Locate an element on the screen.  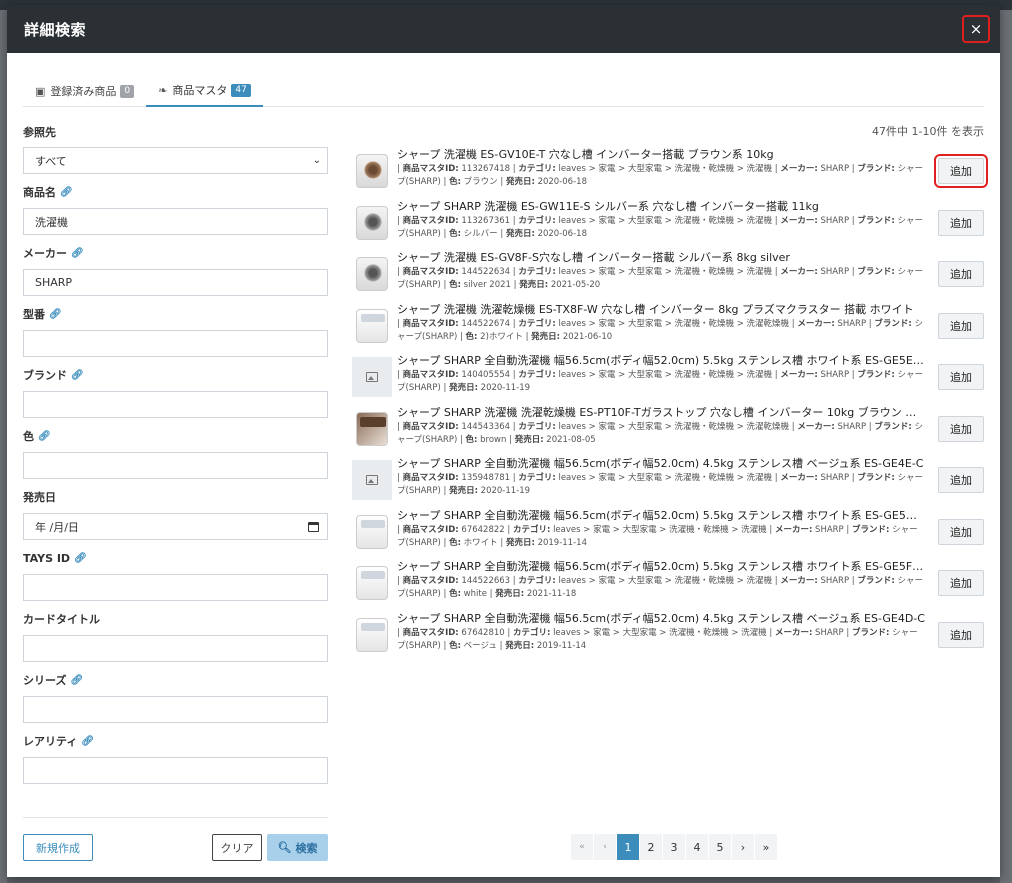
series-label: シリーズ 🔗︎ is located at coordinates (175, 680).